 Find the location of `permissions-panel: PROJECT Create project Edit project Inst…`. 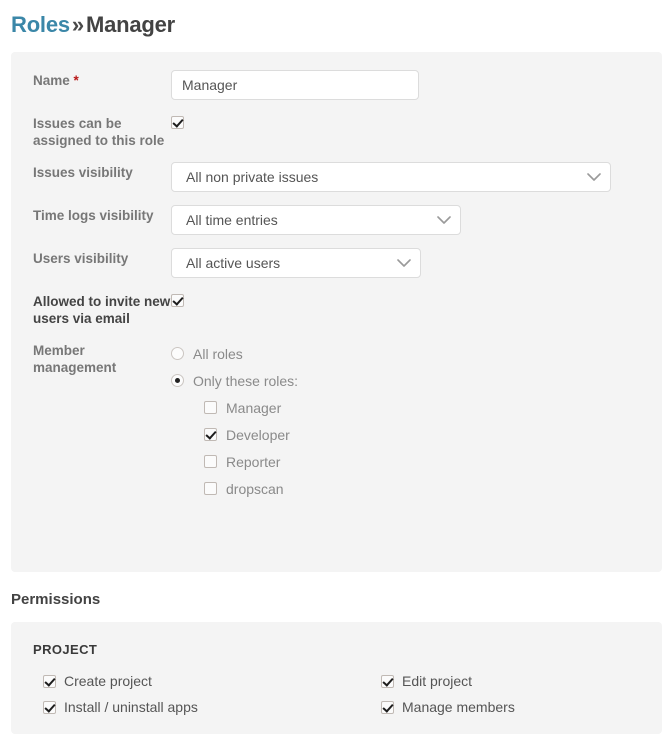

permissions-panel: PROJECT Create project Edit project Inst… is located at coordinates (336, 678).